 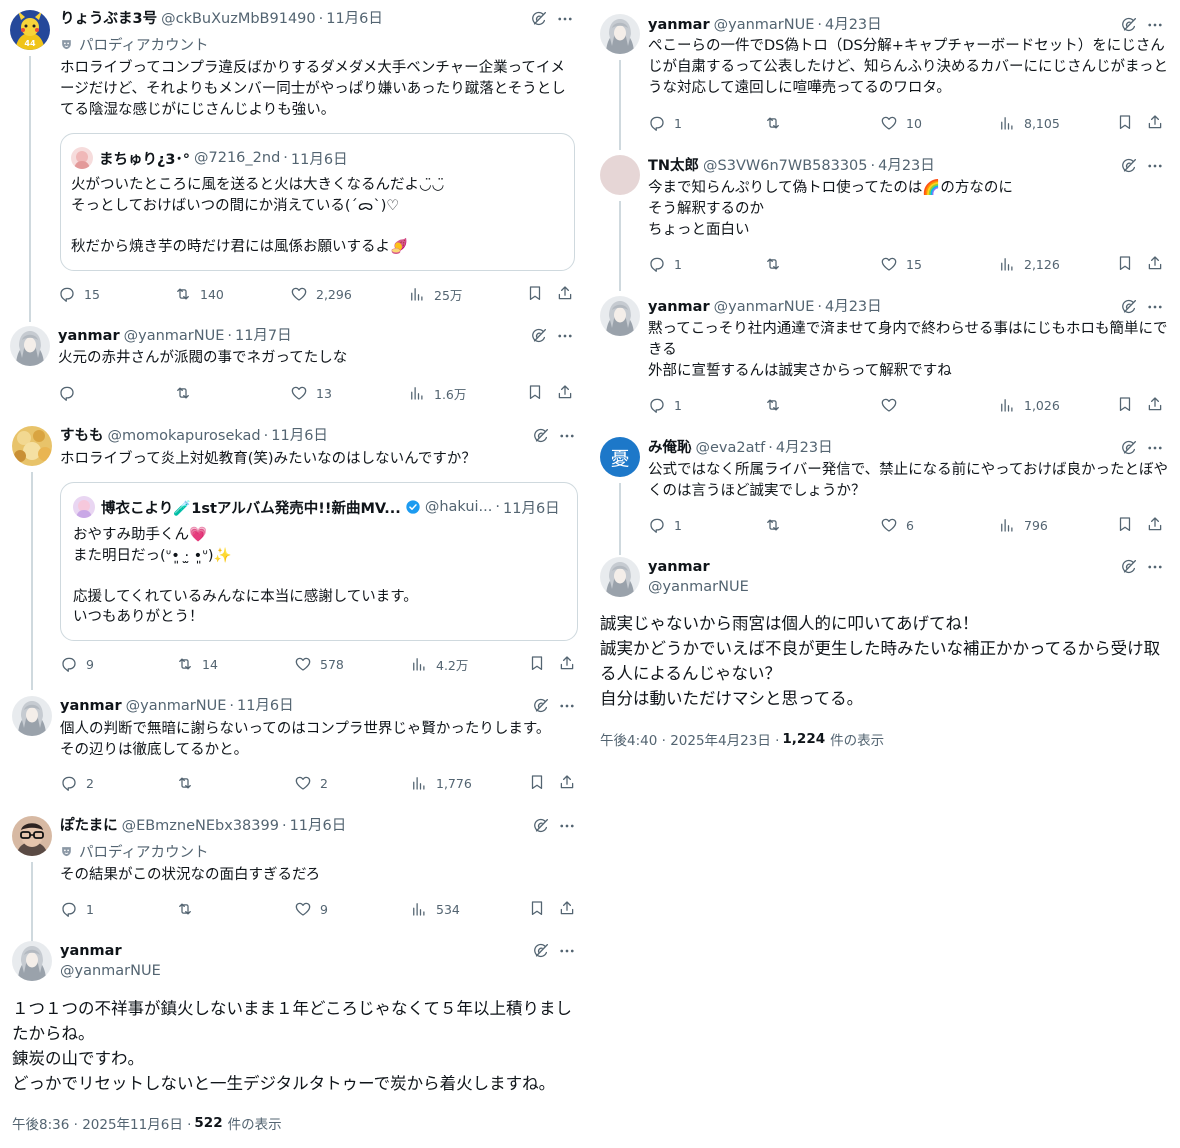 I want to click on views-button: 534, so click(x=435, y=909).